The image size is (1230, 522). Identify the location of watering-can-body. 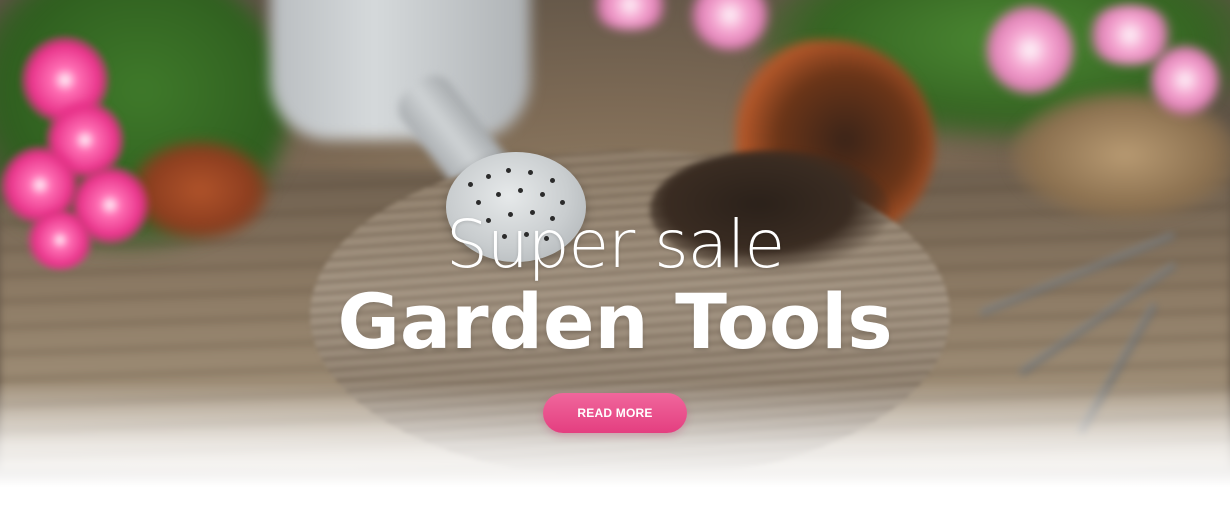
(400, 70).